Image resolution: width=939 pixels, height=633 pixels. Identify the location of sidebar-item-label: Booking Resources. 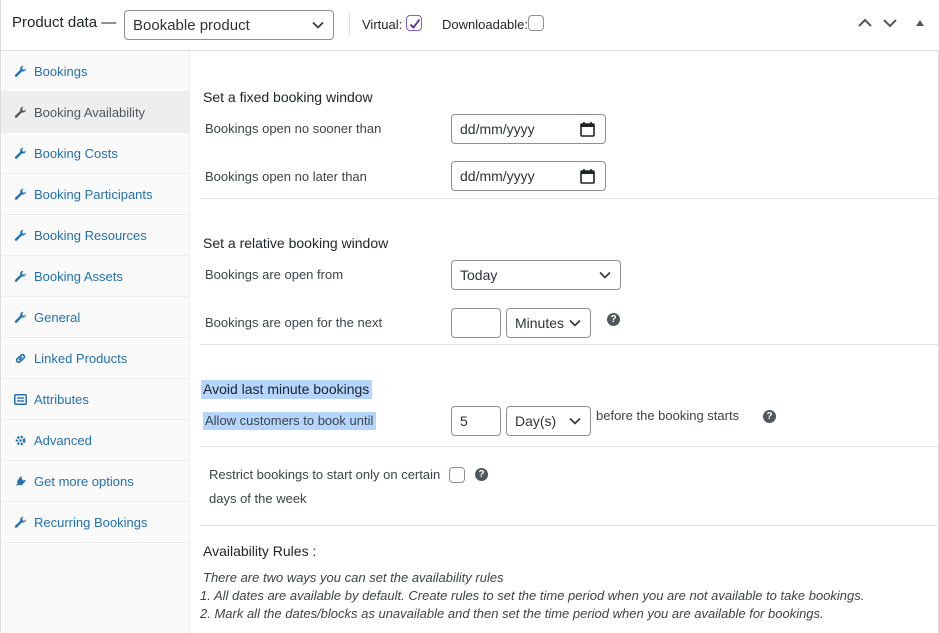
(90, 235).